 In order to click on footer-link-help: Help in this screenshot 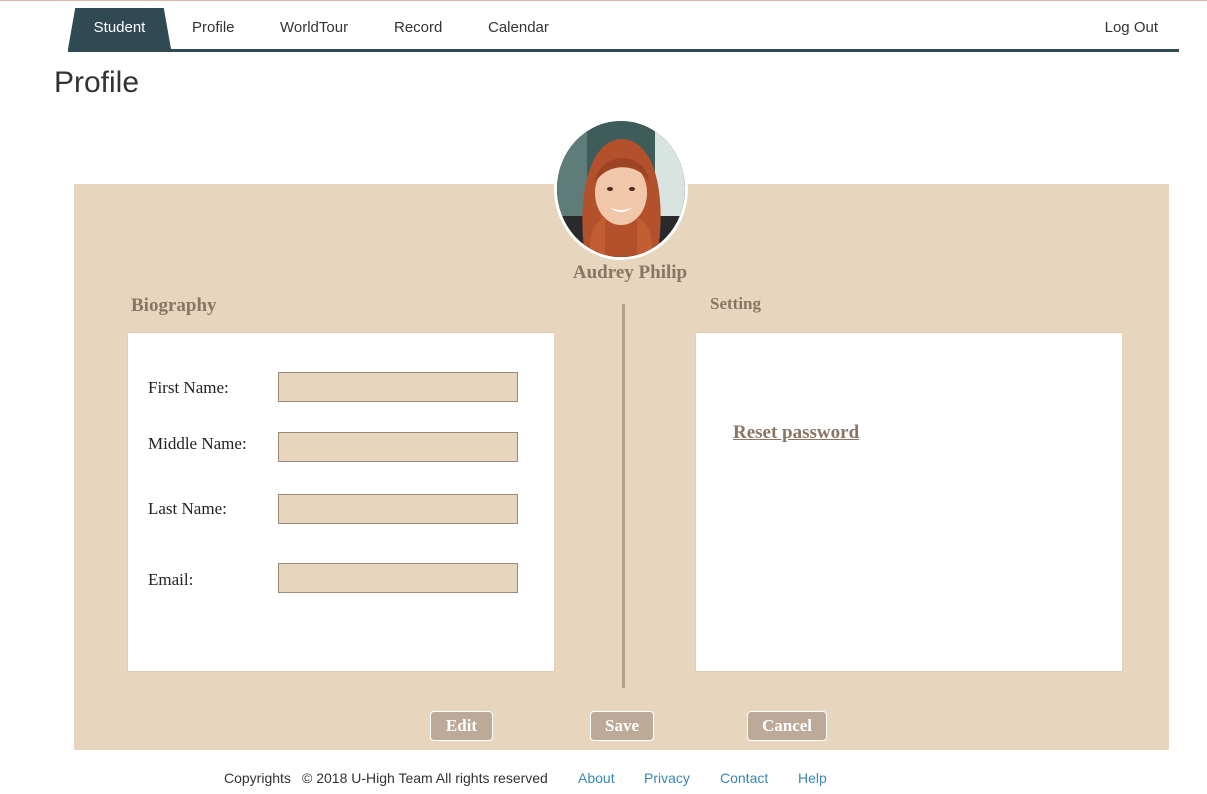, I will do `click(812, 778)`.